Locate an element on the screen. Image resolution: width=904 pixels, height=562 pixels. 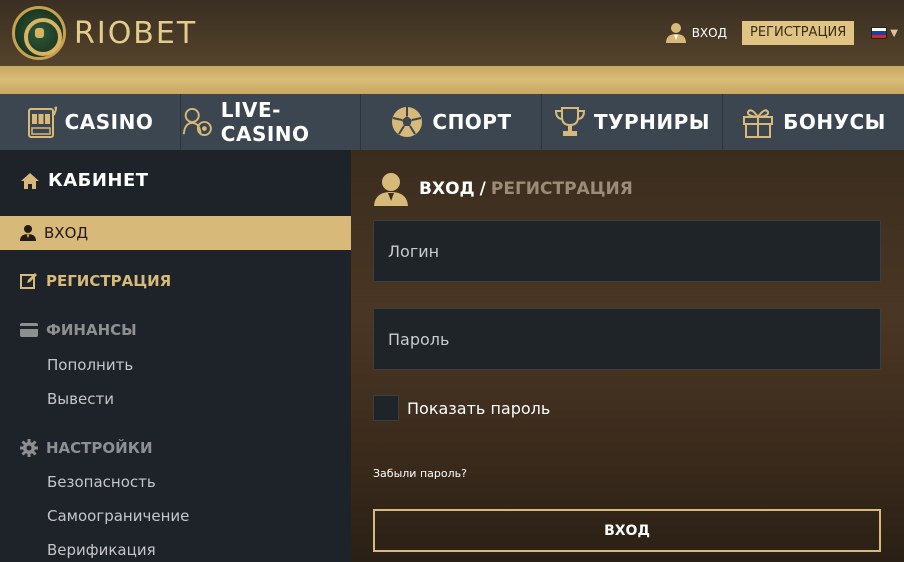
sidebar-item-login: ВХОД is located at coordinates (175, 233).